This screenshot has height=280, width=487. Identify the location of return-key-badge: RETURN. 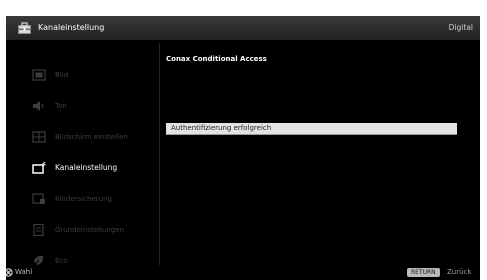
(423, 272).